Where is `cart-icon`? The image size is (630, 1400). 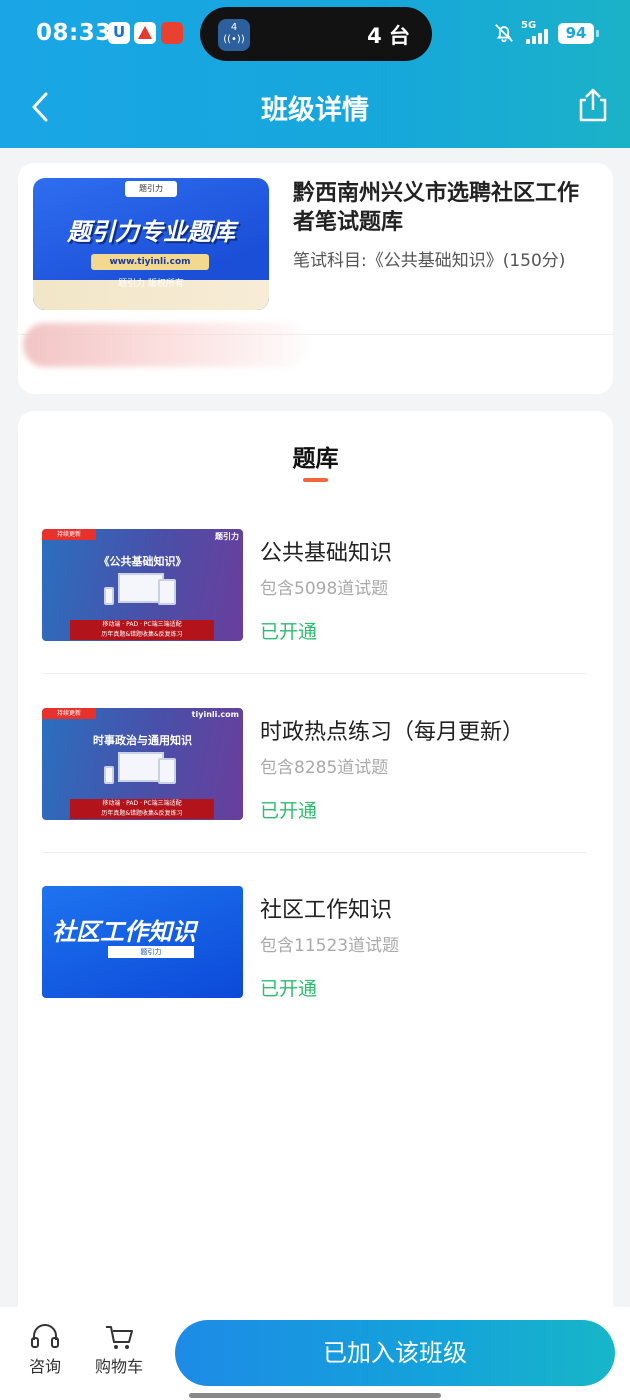
cart-icon is located at coordinates (119, 1337).